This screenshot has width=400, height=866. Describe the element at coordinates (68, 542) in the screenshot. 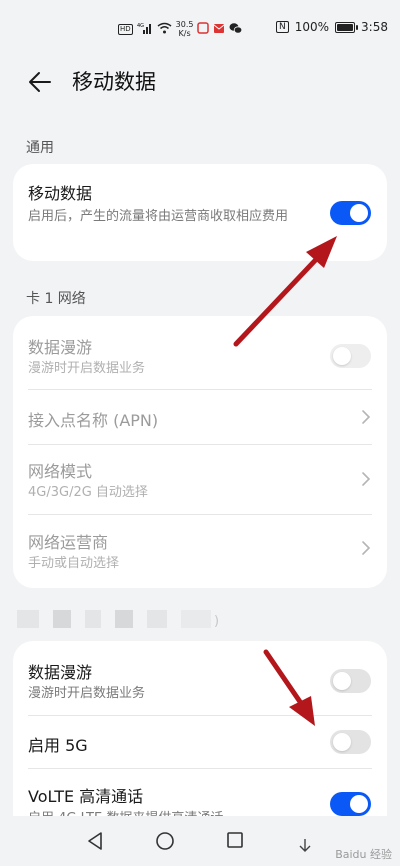

I see `row-title: 网络运营商` at that location.